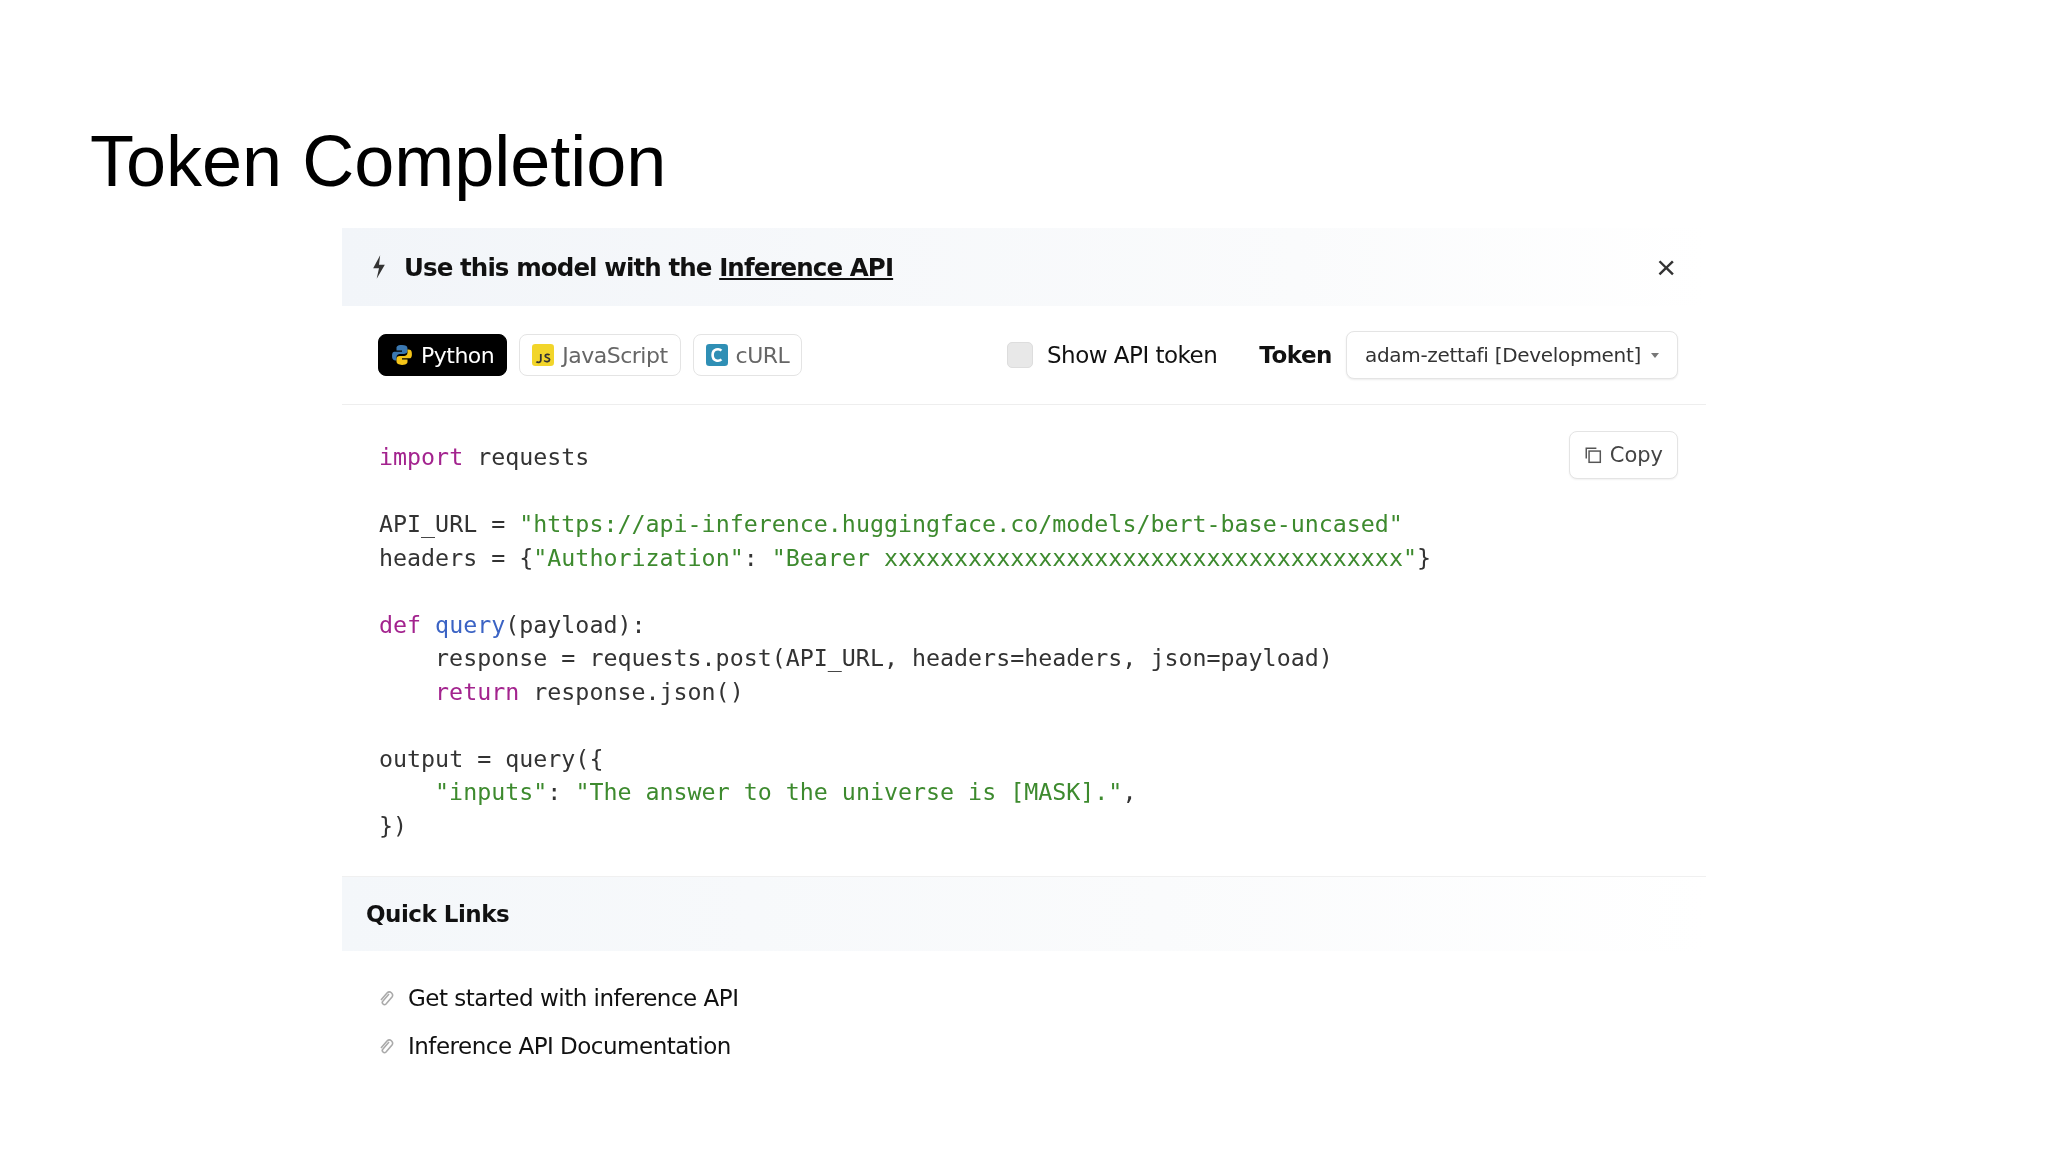  What do you see at coordinates (402, 355) in the screenshot?
I see `python-icon` at bounding box center [402, 355].